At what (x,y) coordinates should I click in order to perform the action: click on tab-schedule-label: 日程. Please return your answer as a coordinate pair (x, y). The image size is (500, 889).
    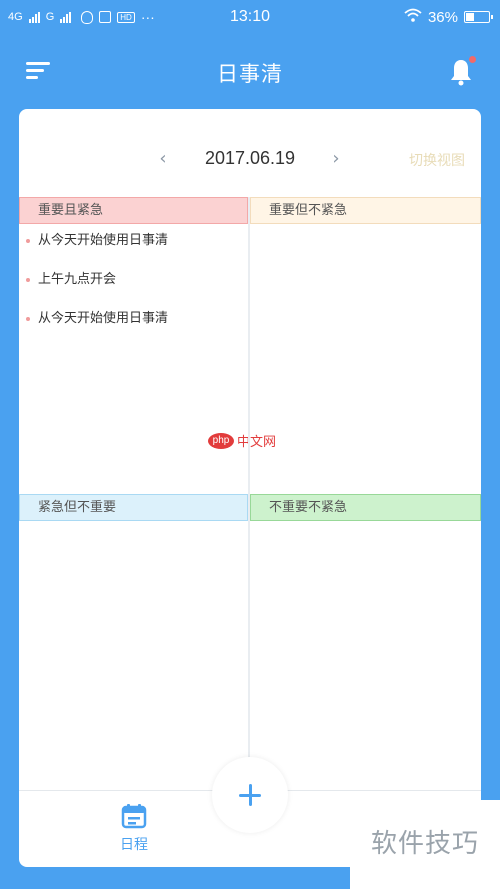
    Looking at the image, I should click on (134, 845).